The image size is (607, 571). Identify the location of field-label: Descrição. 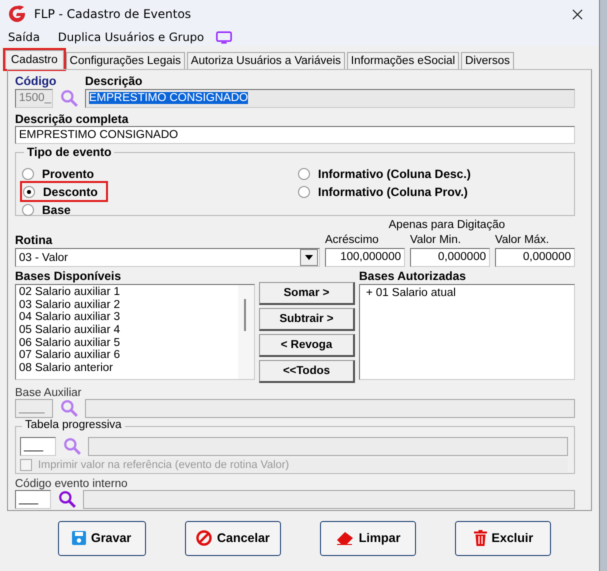
(114, 81).